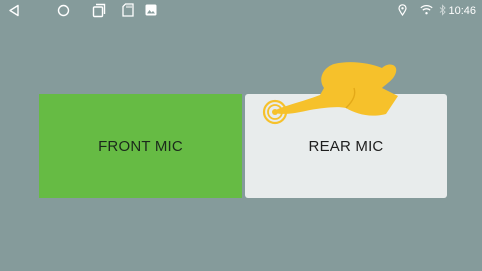 This screenshot has width=482, height=271. I want to click on wifi-icon, so click(426, 10).